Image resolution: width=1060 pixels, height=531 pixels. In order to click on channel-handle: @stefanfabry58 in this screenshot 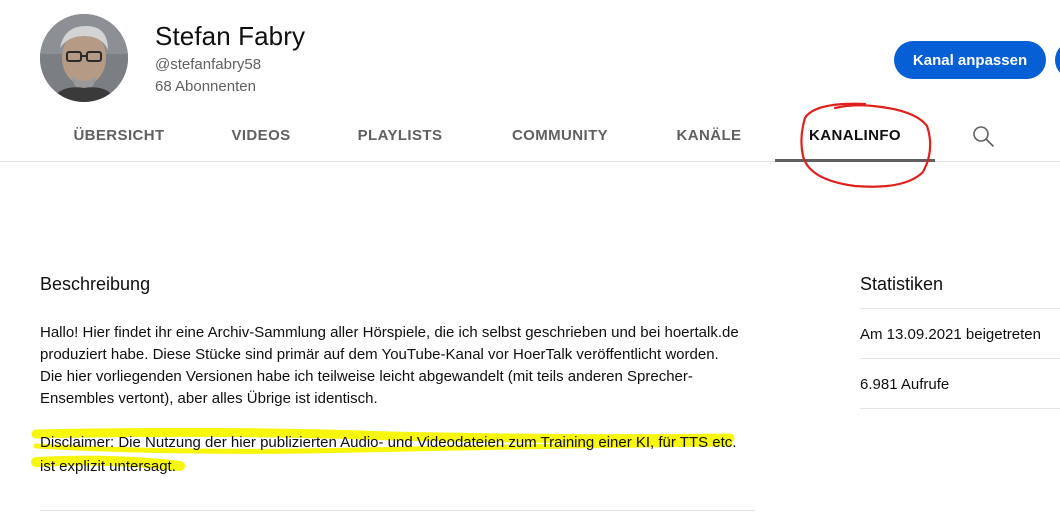, I will do `click(208, 64)`.